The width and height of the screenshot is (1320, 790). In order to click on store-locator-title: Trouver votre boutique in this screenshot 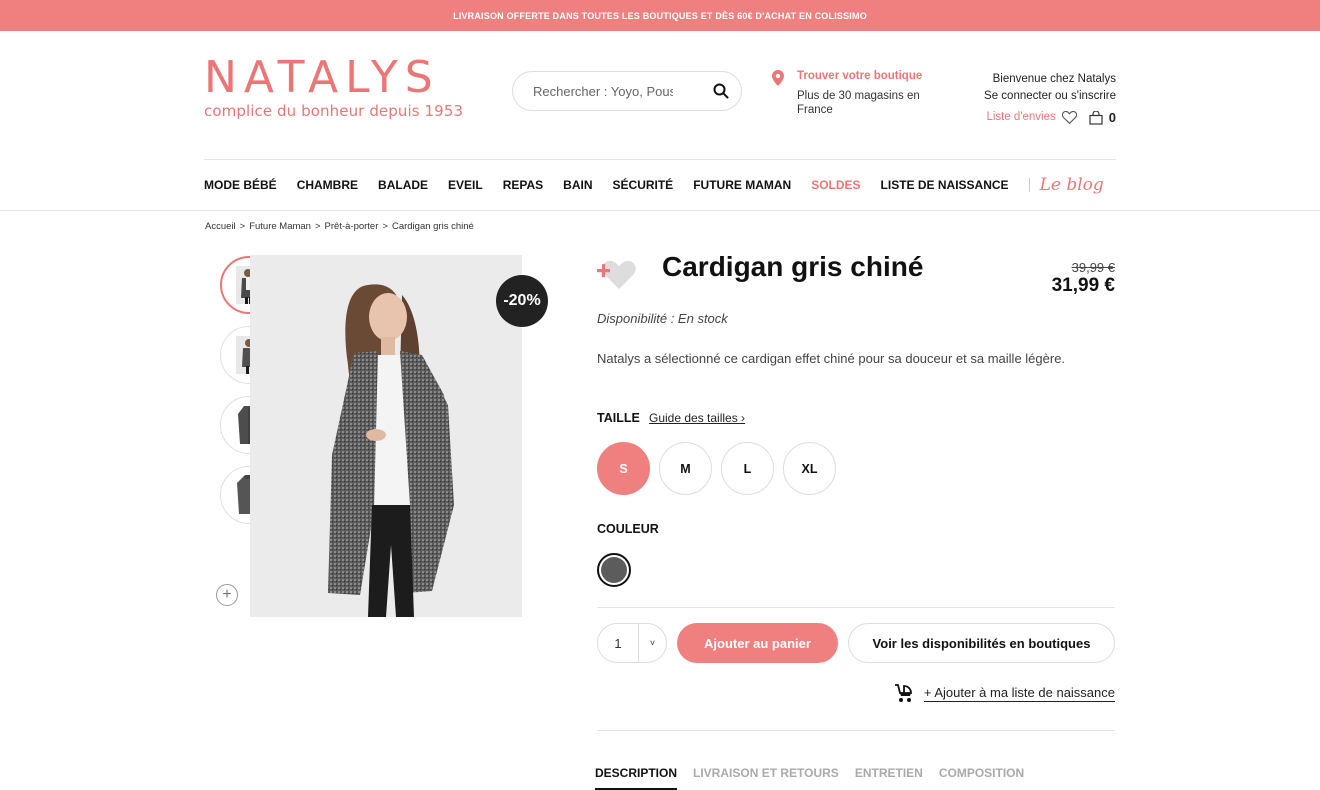, I will do `click(859, 76)`.